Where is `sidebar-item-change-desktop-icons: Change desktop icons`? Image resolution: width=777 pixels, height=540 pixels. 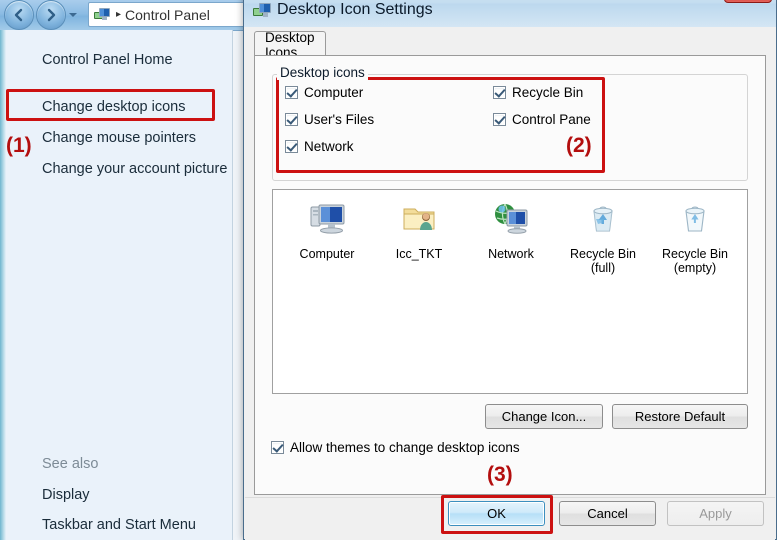
sidebar-item-change-desktop-icons: Change desktop icons is located at coordinates (114, 107).